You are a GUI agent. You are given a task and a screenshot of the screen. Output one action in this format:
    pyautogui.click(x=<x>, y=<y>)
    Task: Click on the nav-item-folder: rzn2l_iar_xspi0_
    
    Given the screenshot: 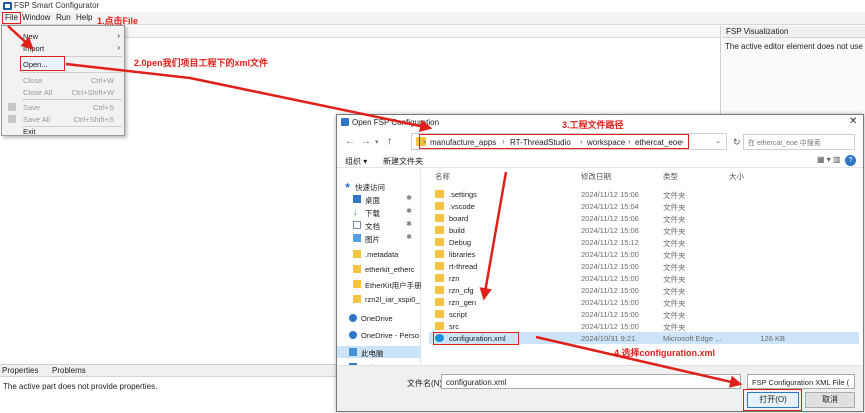 What is the action you would take?
    pyautogui.click(x=379, y=299)
    